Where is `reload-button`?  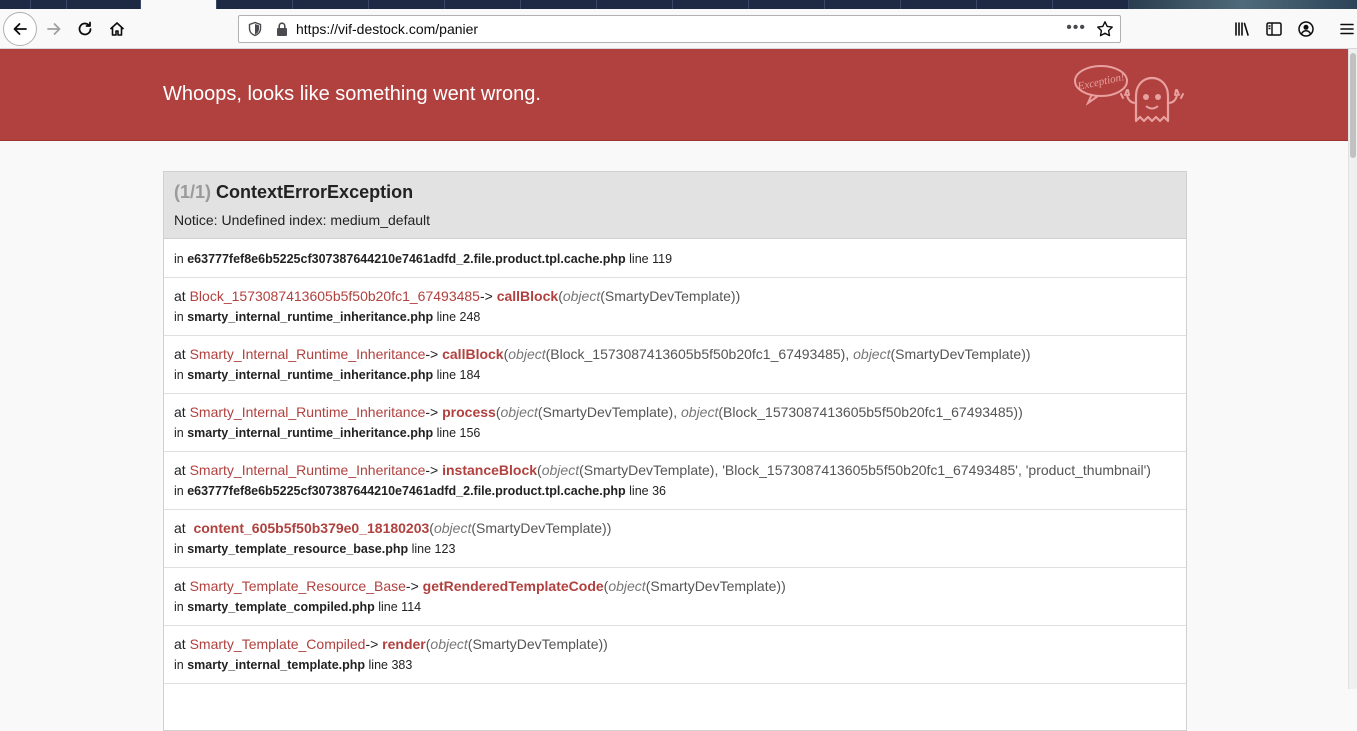
reload-button is located at coordinates (85, 29).